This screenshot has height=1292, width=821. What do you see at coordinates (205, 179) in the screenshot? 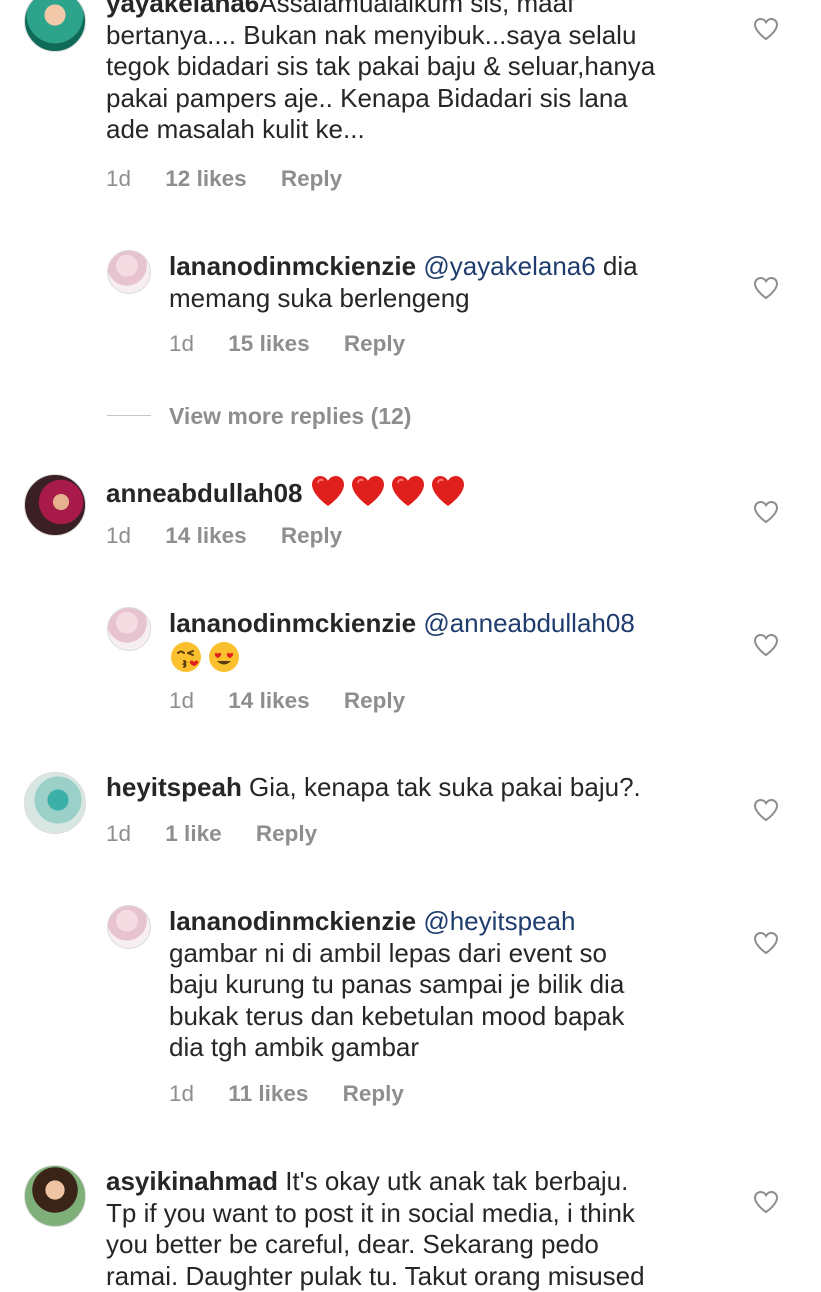
I see `likes-count: 12 likes` at bounding box center [205, 179].